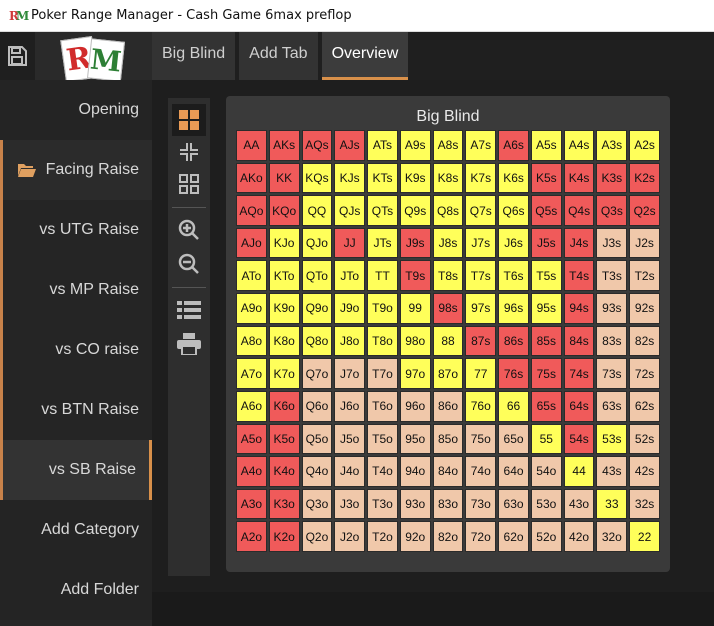 This screenshot has width=714, height=626. I want to click on hand-cell-KQs: KQs, so click(317, 178).